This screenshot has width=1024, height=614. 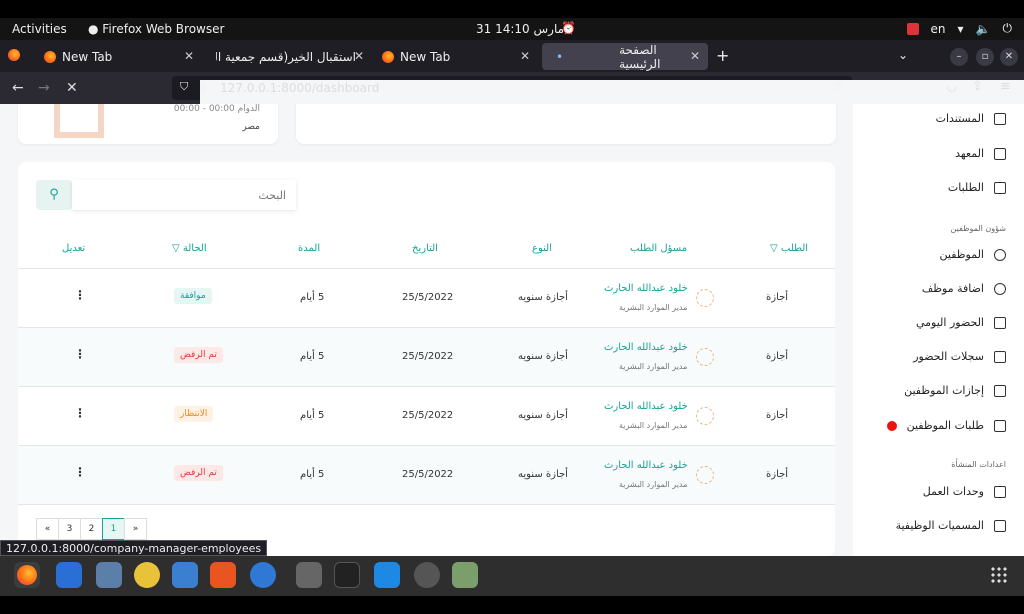 I want to click on sidebar-item-employee-leaves: إجازات الموظفين, so click(x=955, y=390).